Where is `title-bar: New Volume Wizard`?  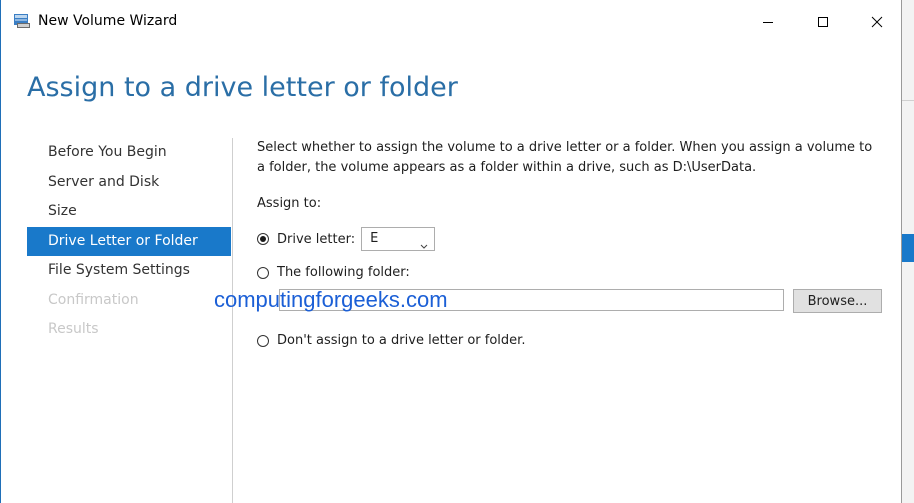
title-bar: New Volume Wizard is located at coordinates (451, 21).